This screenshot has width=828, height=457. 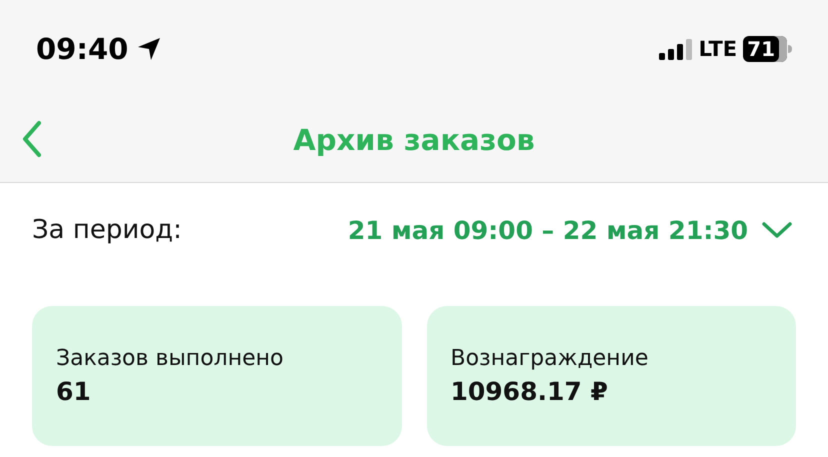 What do you see at coordinates (765, 49) in the screenshot?
I see `battery-indicator: 71` at bounding box center [765, 49].